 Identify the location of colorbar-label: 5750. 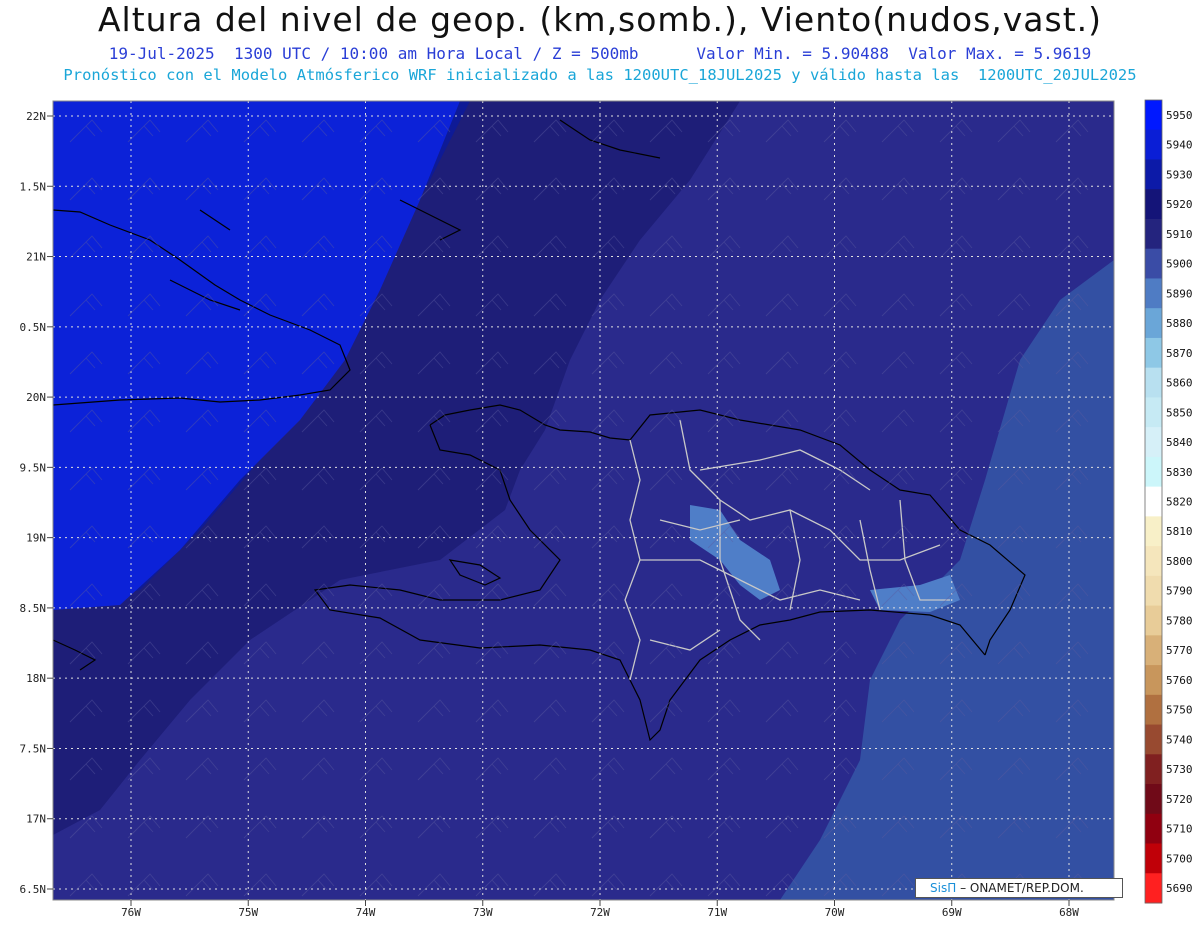
(1179, 710).